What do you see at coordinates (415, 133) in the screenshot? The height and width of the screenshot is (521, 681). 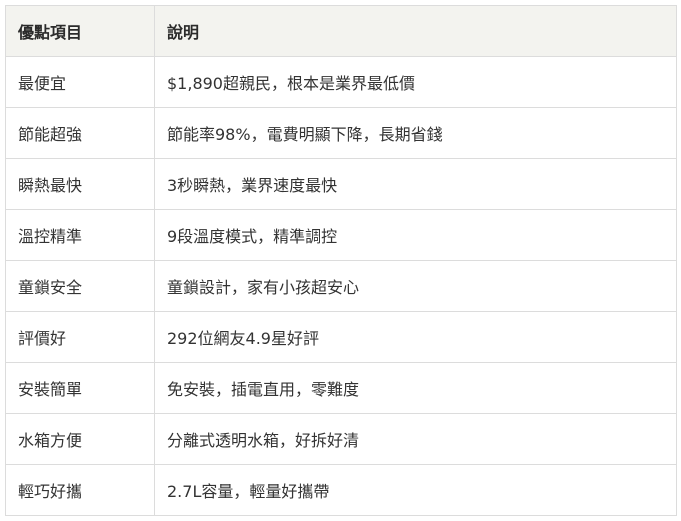 I see `row-description: 節能率98%，電費明顯下降，長期省錢` at bounding box center [415, 133].